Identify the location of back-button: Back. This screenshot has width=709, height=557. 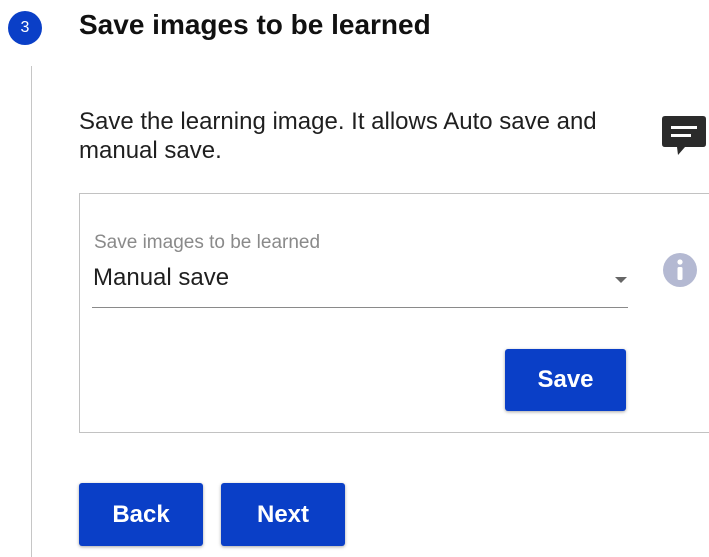
(141, 514).